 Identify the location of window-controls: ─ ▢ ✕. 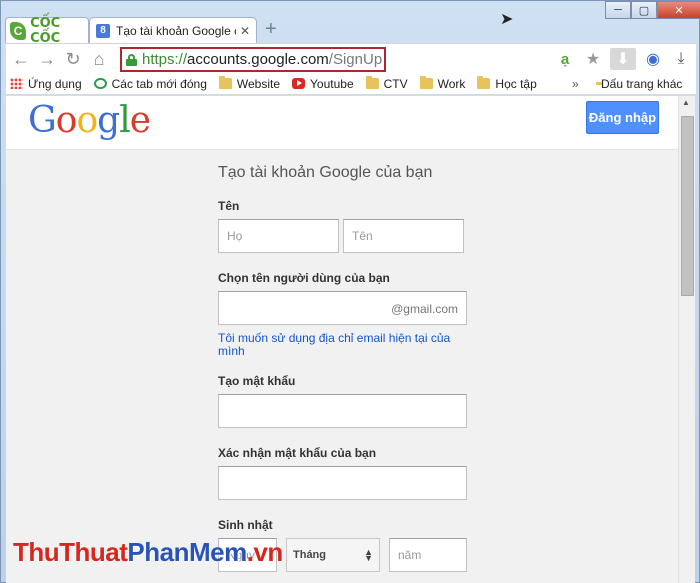
(652, 10).